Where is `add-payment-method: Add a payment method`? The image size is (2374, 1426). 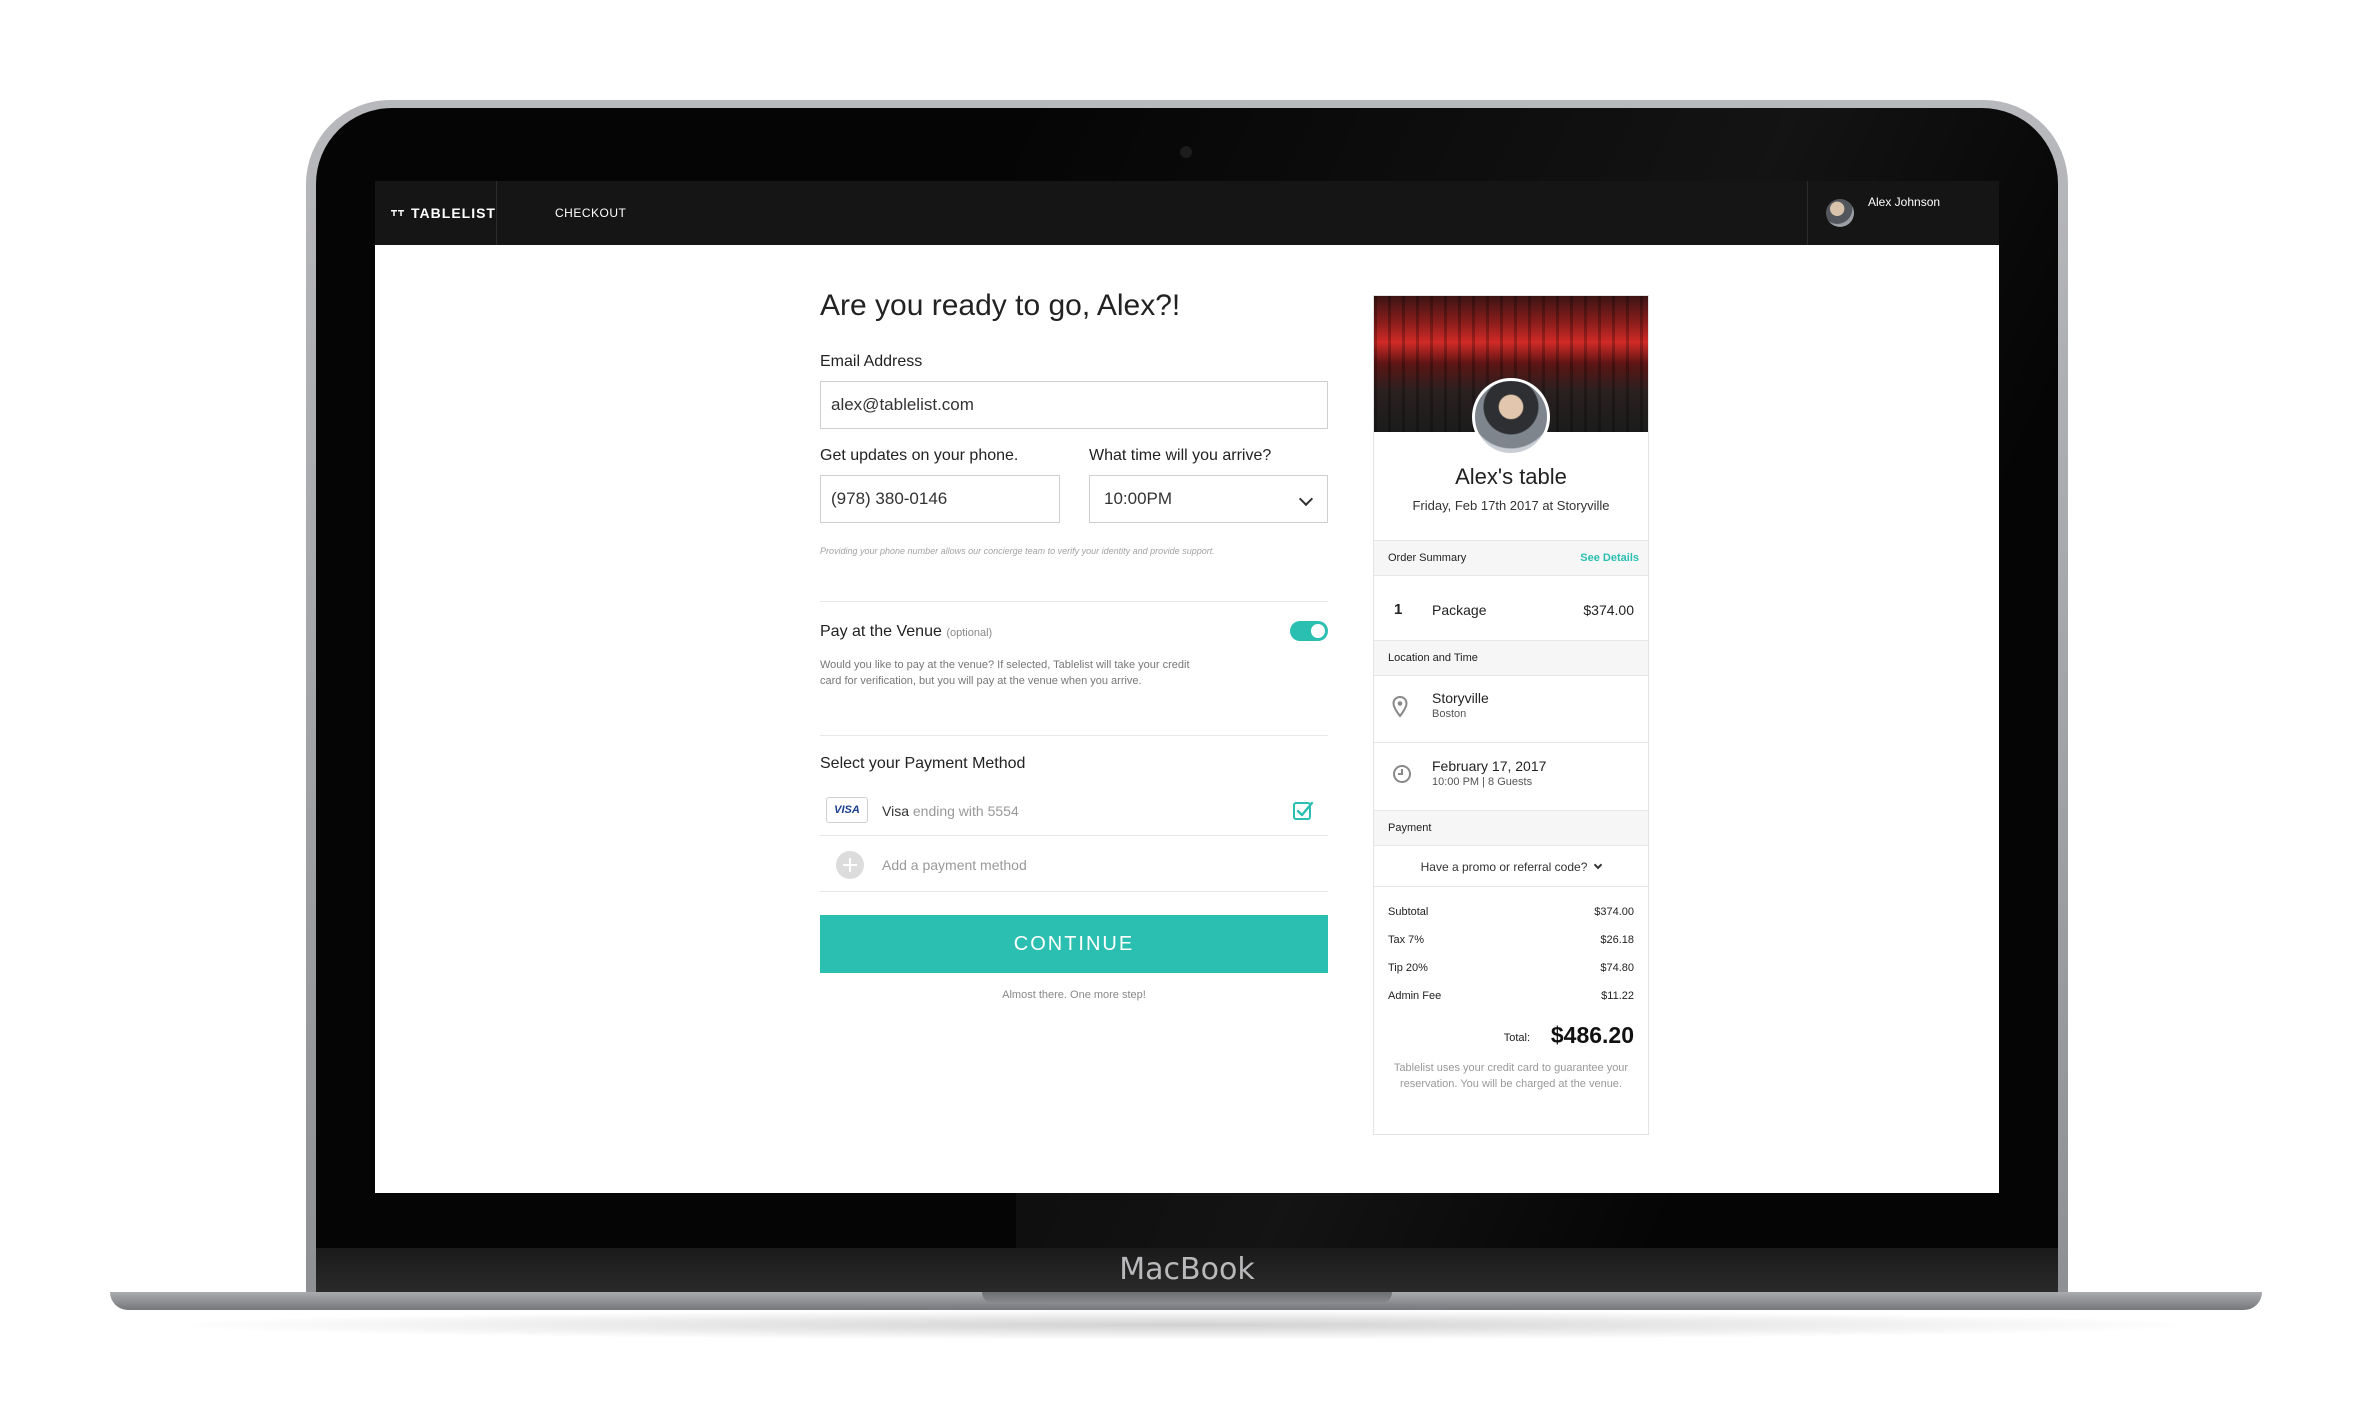
add-payment-method: Add a payment method is located at coordinates (954, 865).